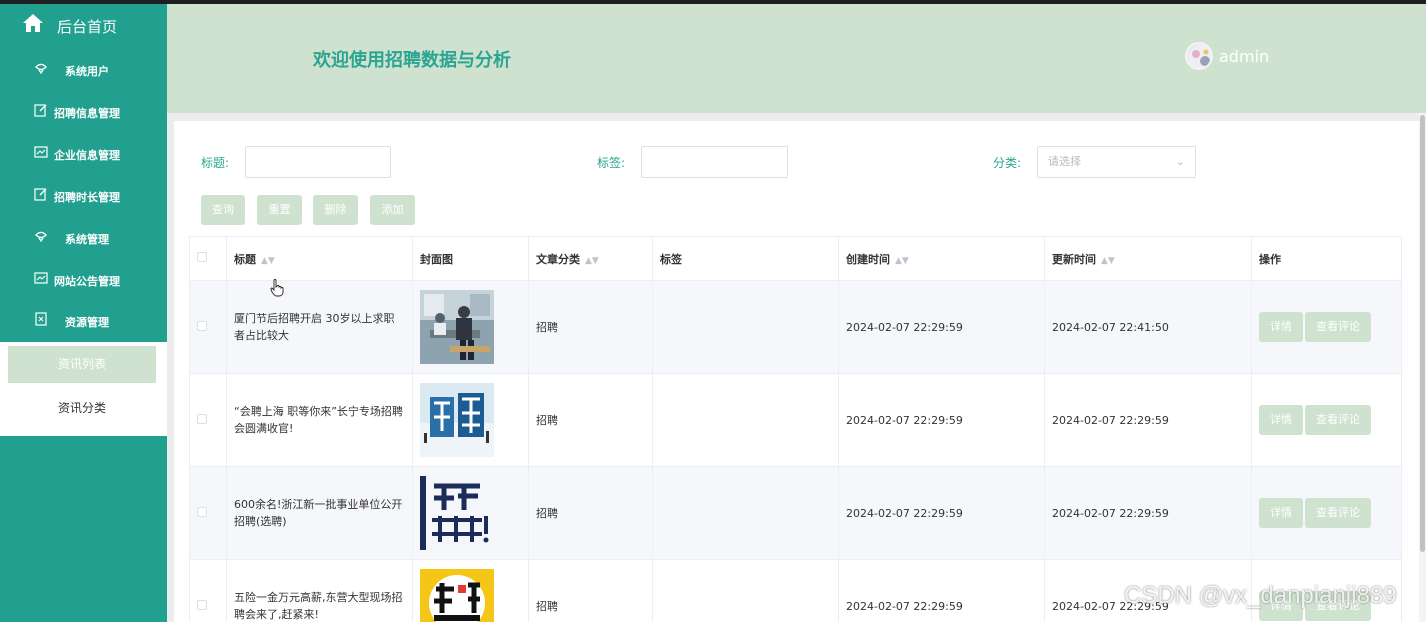  What do you see at coordinates (318, 162) in the screenshot?
I see `filter-title-input` at bounding box center [318, 162].